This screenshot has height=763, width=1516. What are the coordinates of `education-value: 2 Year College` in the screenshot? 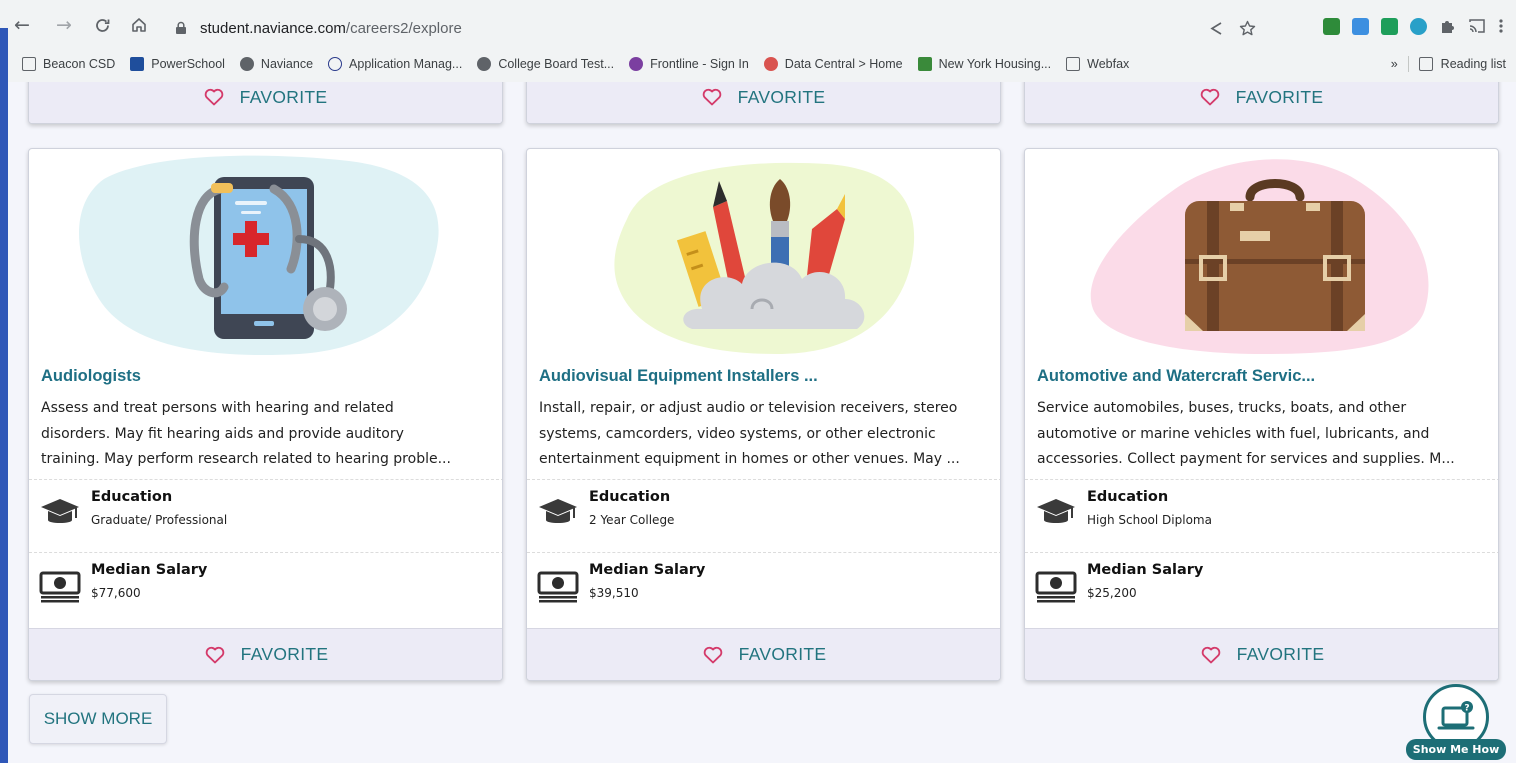 It's located at (632, 520).